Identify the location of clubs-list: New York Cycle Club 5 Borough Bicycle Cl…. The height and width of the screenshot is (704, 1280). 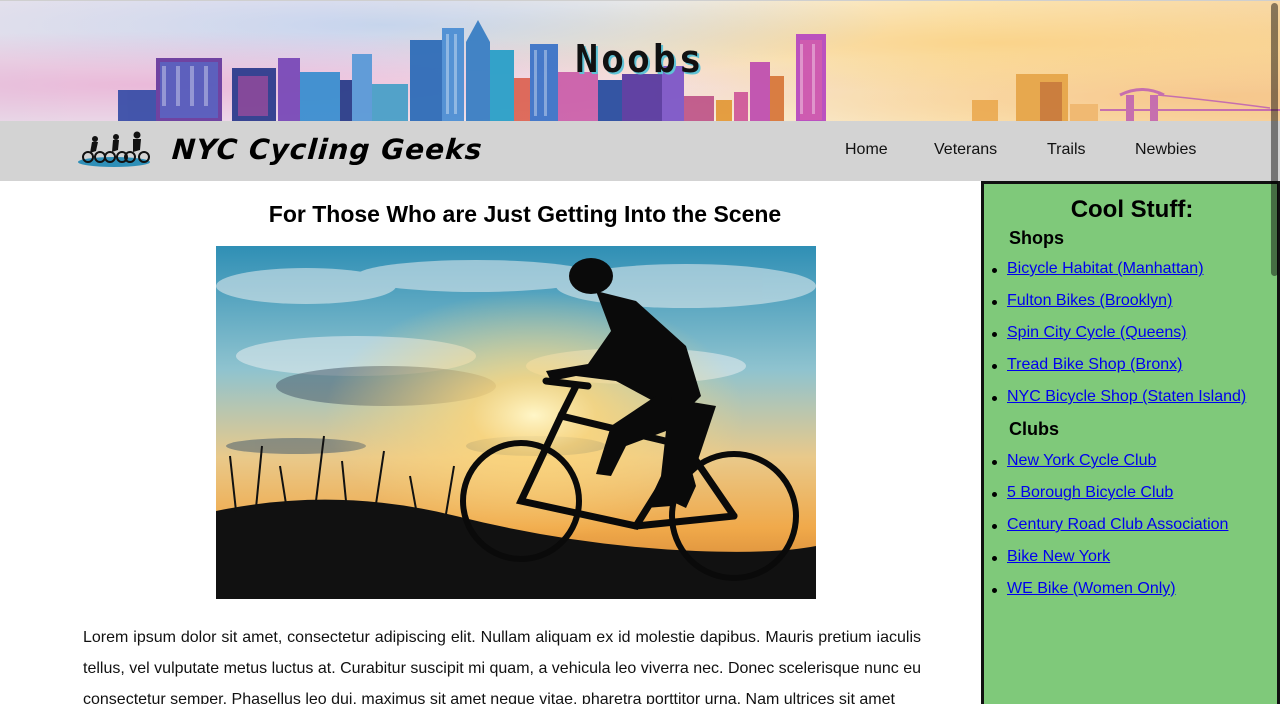
(1109, 532).